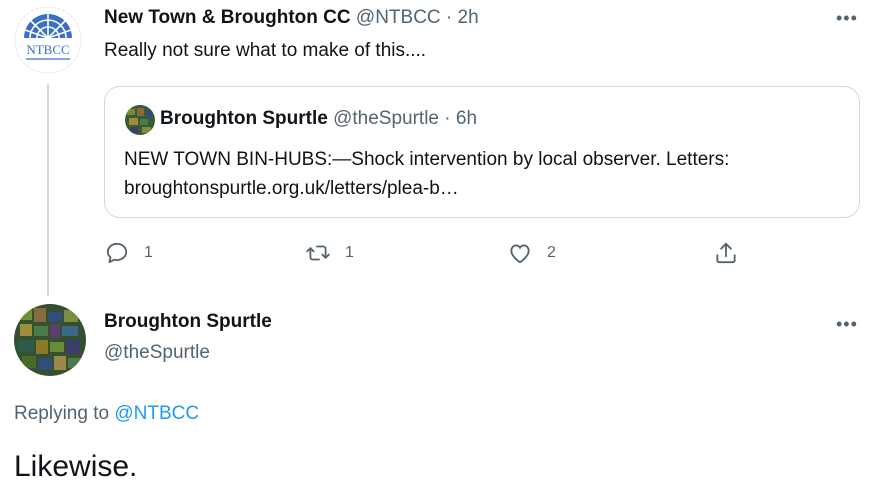 The height and width of the screenshot is (494, 880). I want to click on retweet-button: 1, so click(329, 253).